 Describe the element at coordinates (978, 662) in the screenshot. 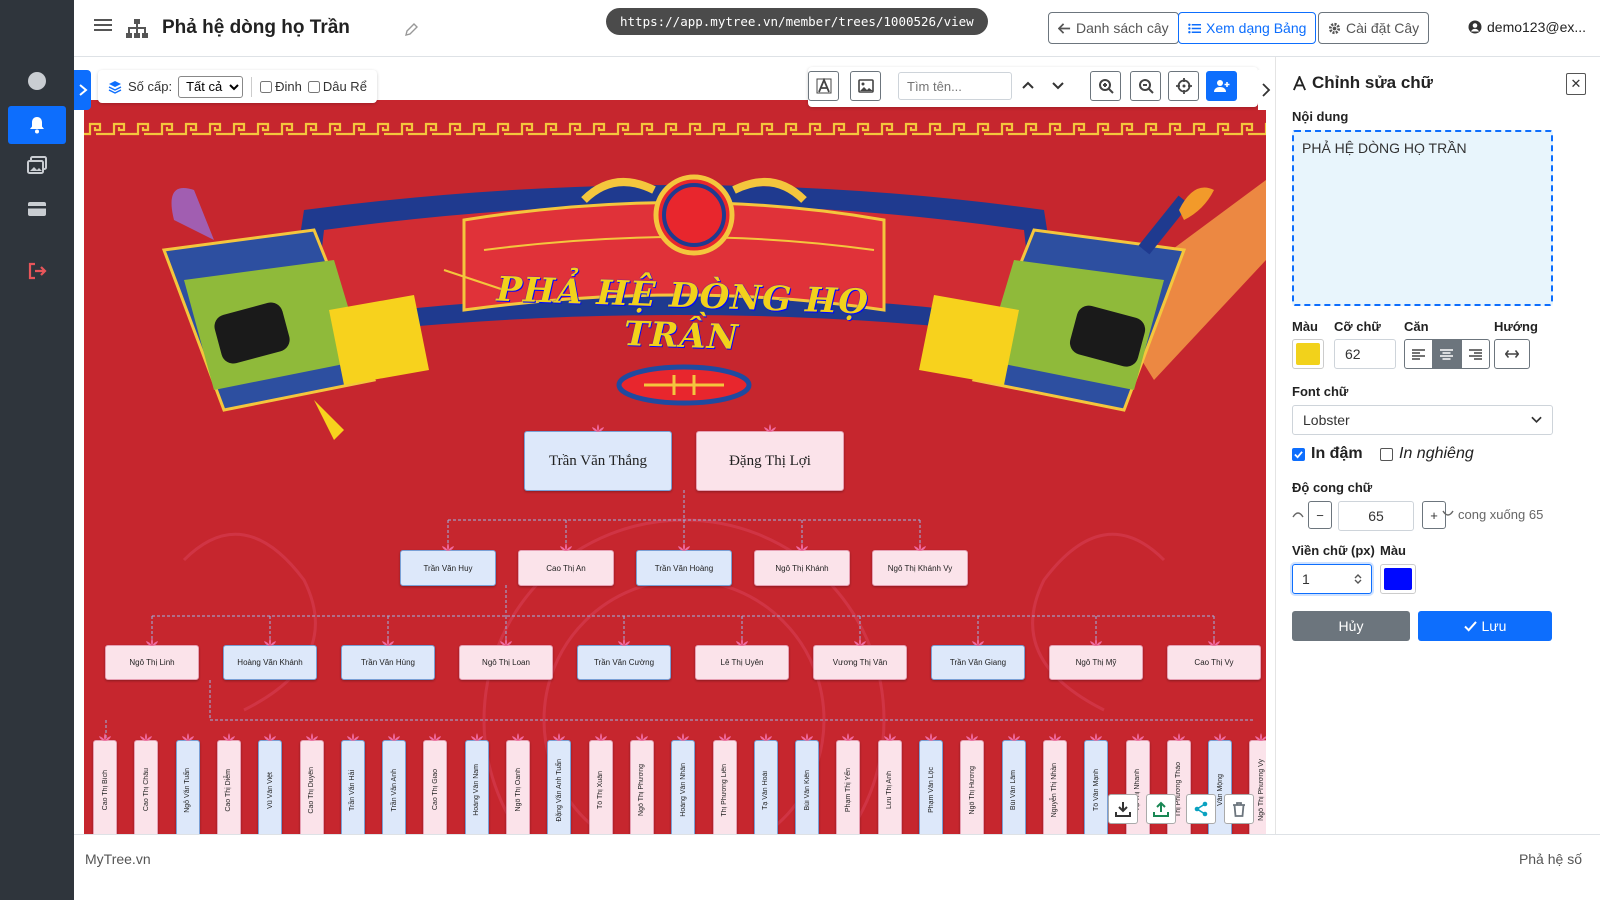

I see `member-card: Trần Văn Giang` at that location.